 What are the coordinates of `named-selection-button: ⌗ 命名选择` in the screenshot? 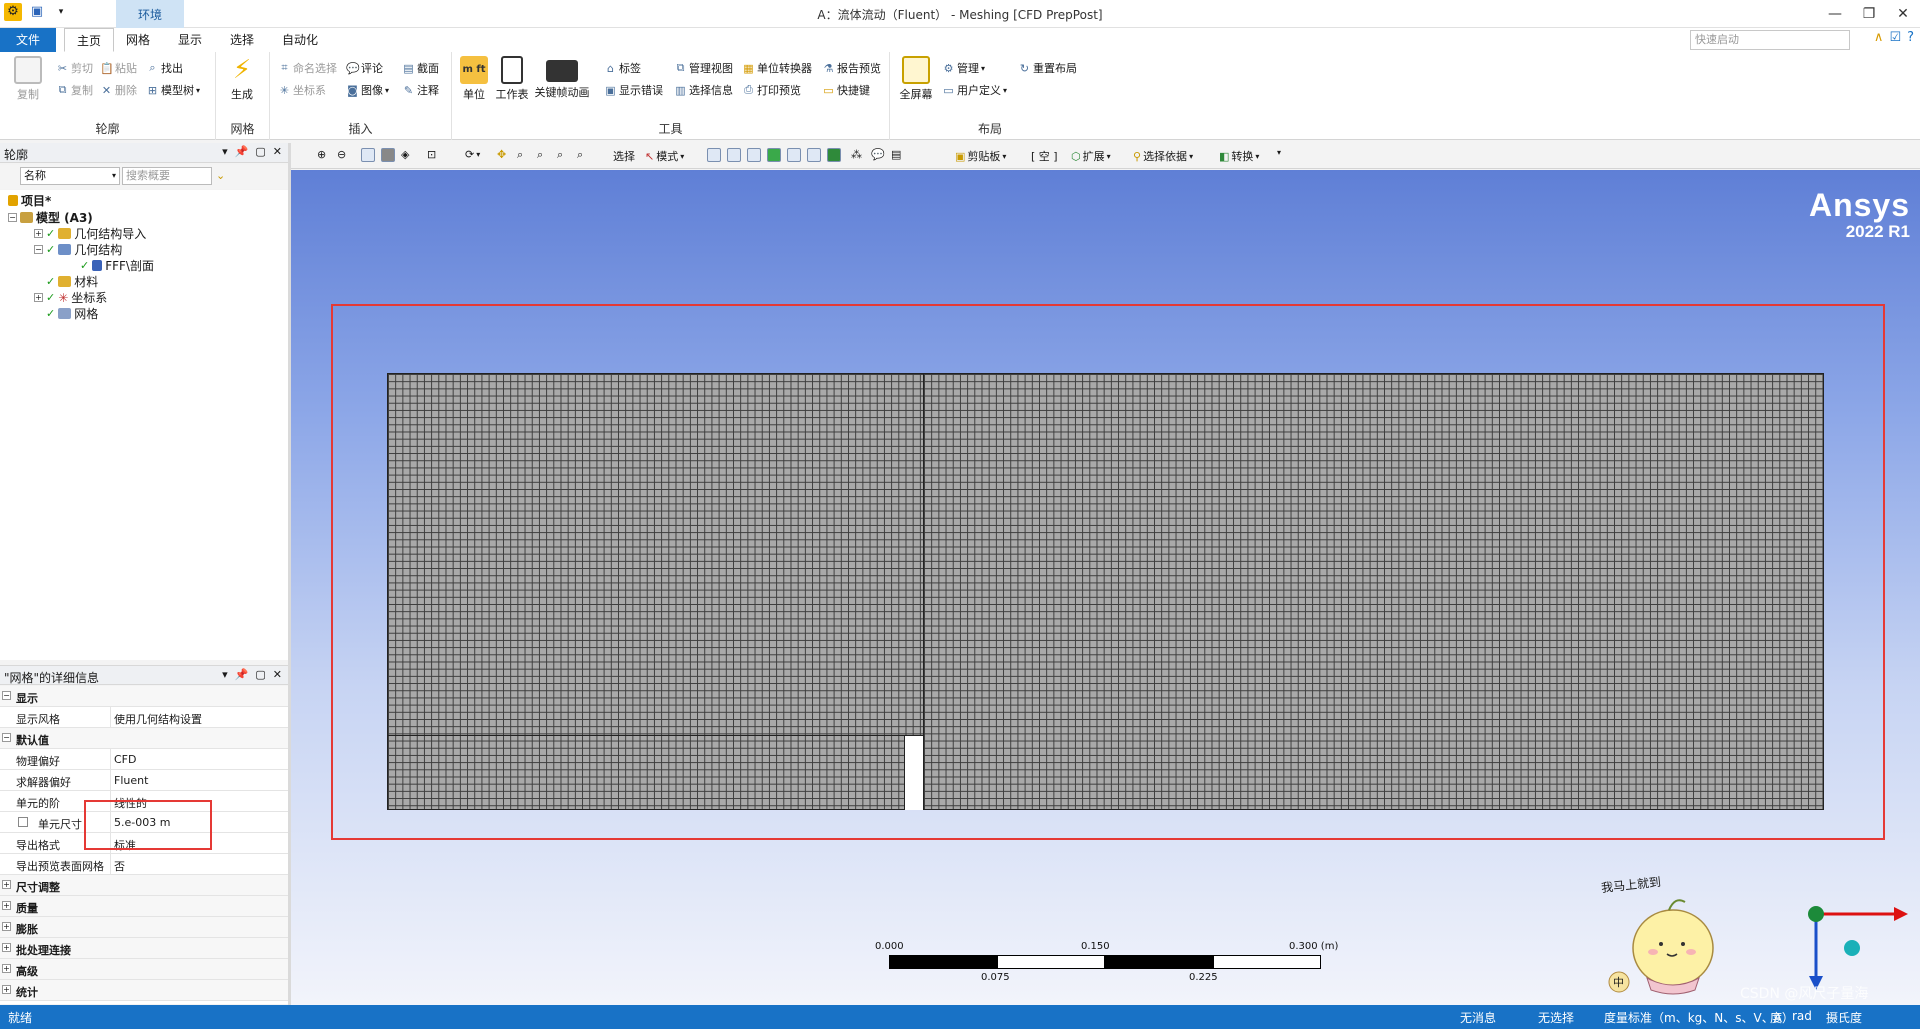 It's located at (307, 68).